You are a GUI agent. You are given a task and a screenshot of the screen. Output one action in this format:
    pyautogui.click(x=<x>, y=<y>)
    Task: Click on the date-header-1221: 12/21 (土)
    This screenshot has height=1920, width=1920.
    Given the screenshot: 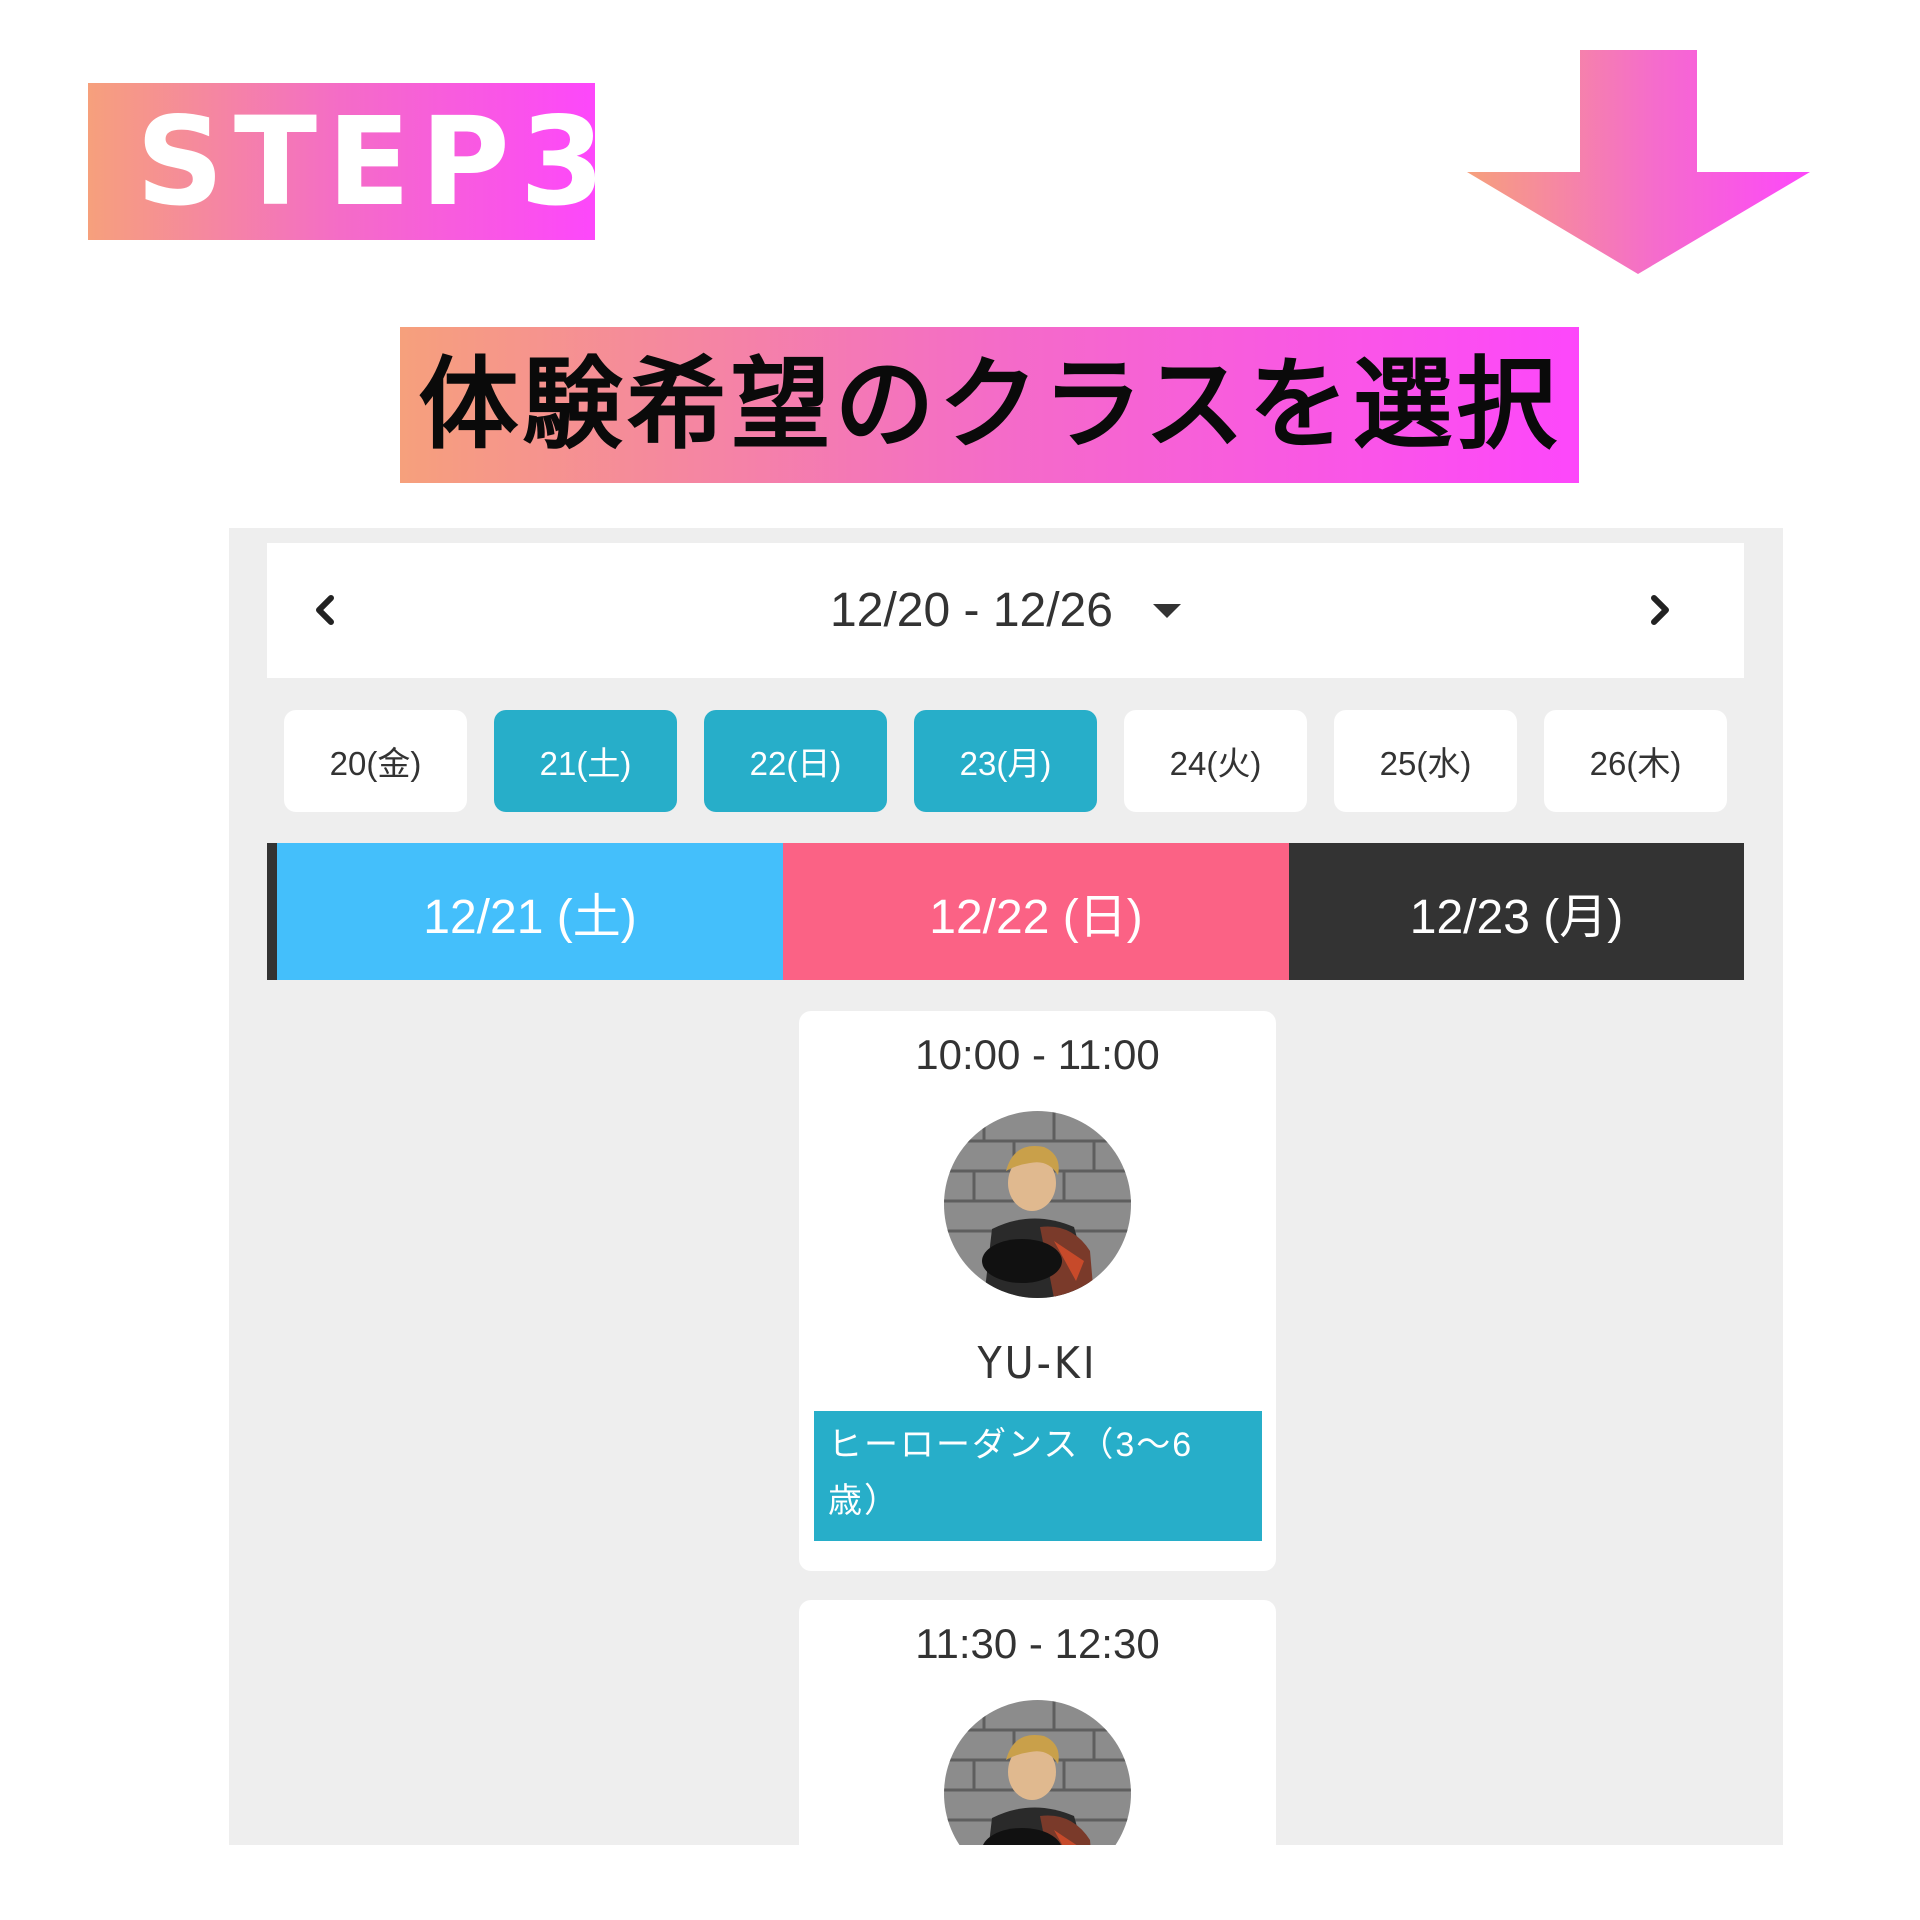 What is the action you would take?
    pyautogui.click(x=530, y=911)
    